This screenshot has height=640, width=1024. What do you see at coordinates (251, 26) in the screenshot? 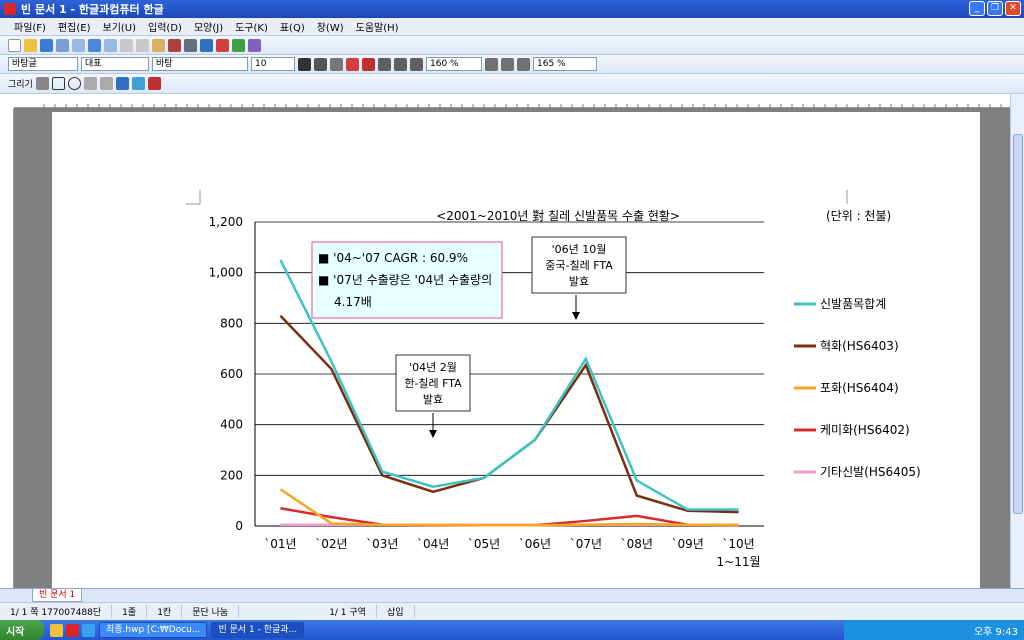
I see `menu-tools: 도구(K)` at bounding box center [251, 26].